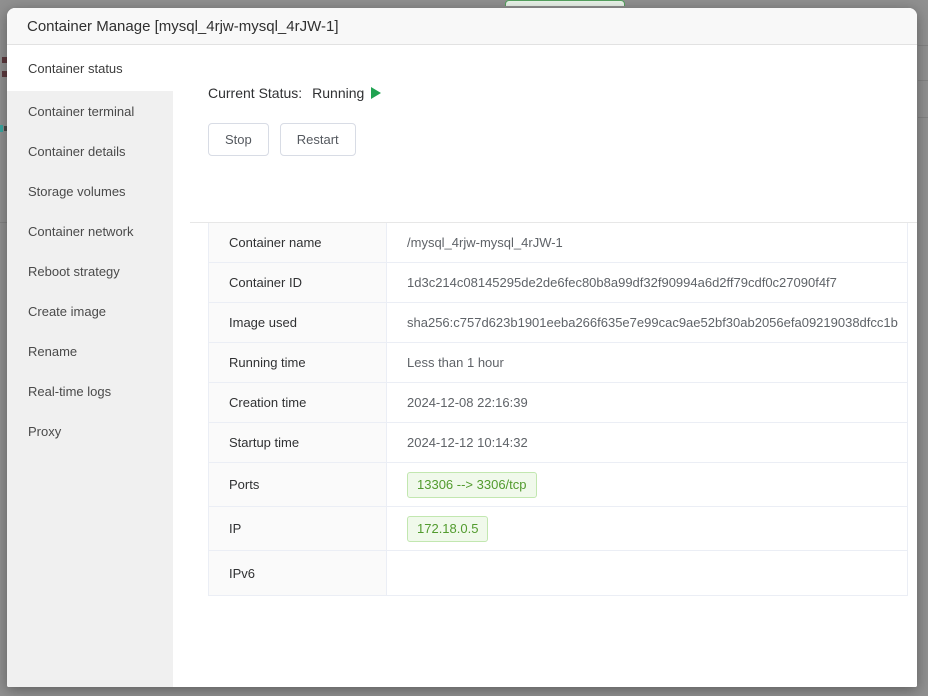  What do you see at coordinates (558, 363) in the screenshot?
I see `table-row-running-time: Running time Less than 1 hour` at bounding box center [558, 363].